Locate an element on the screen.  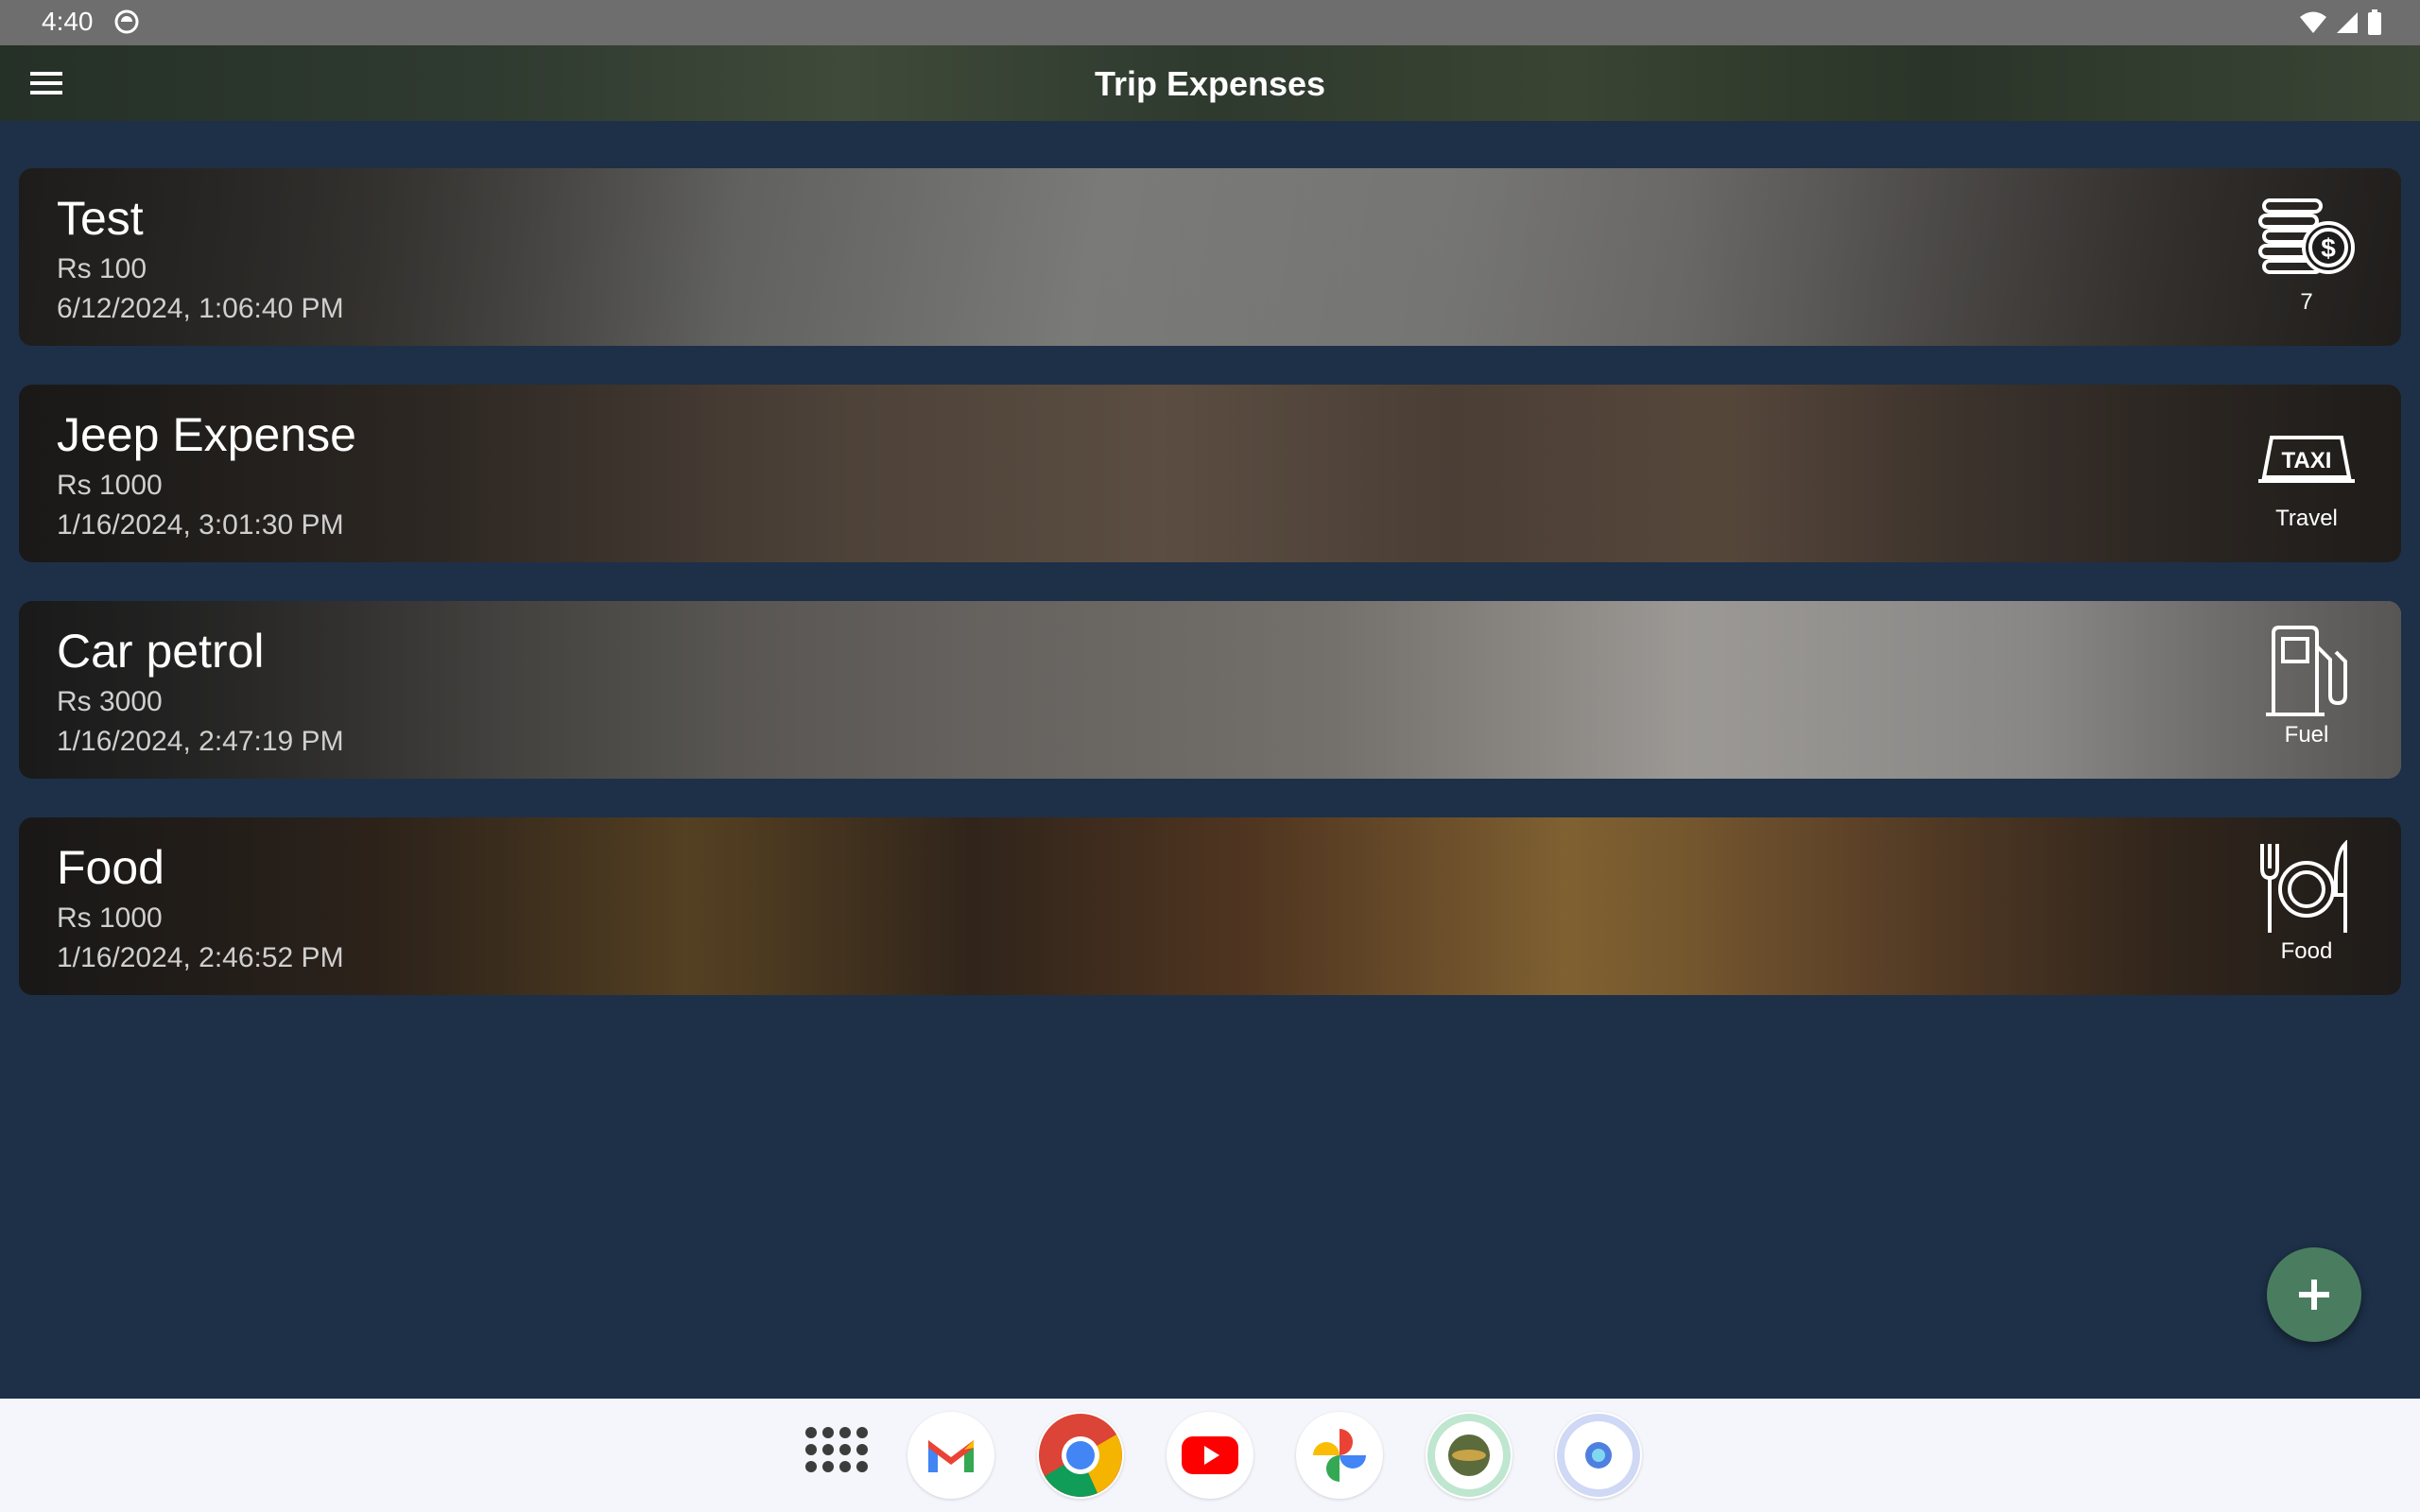
notification-icon is located at coordinates (126, 22).